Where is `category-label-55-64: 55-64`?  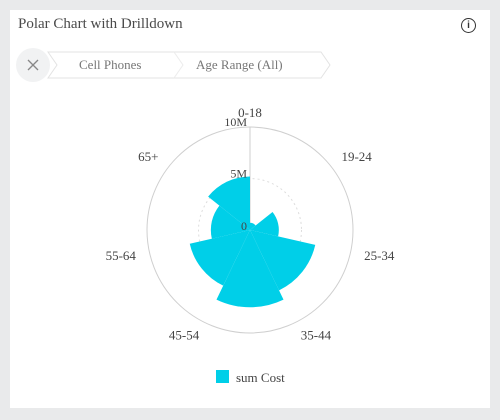
category-label-55-64: 55-64 is located at coordinates (121, 255).